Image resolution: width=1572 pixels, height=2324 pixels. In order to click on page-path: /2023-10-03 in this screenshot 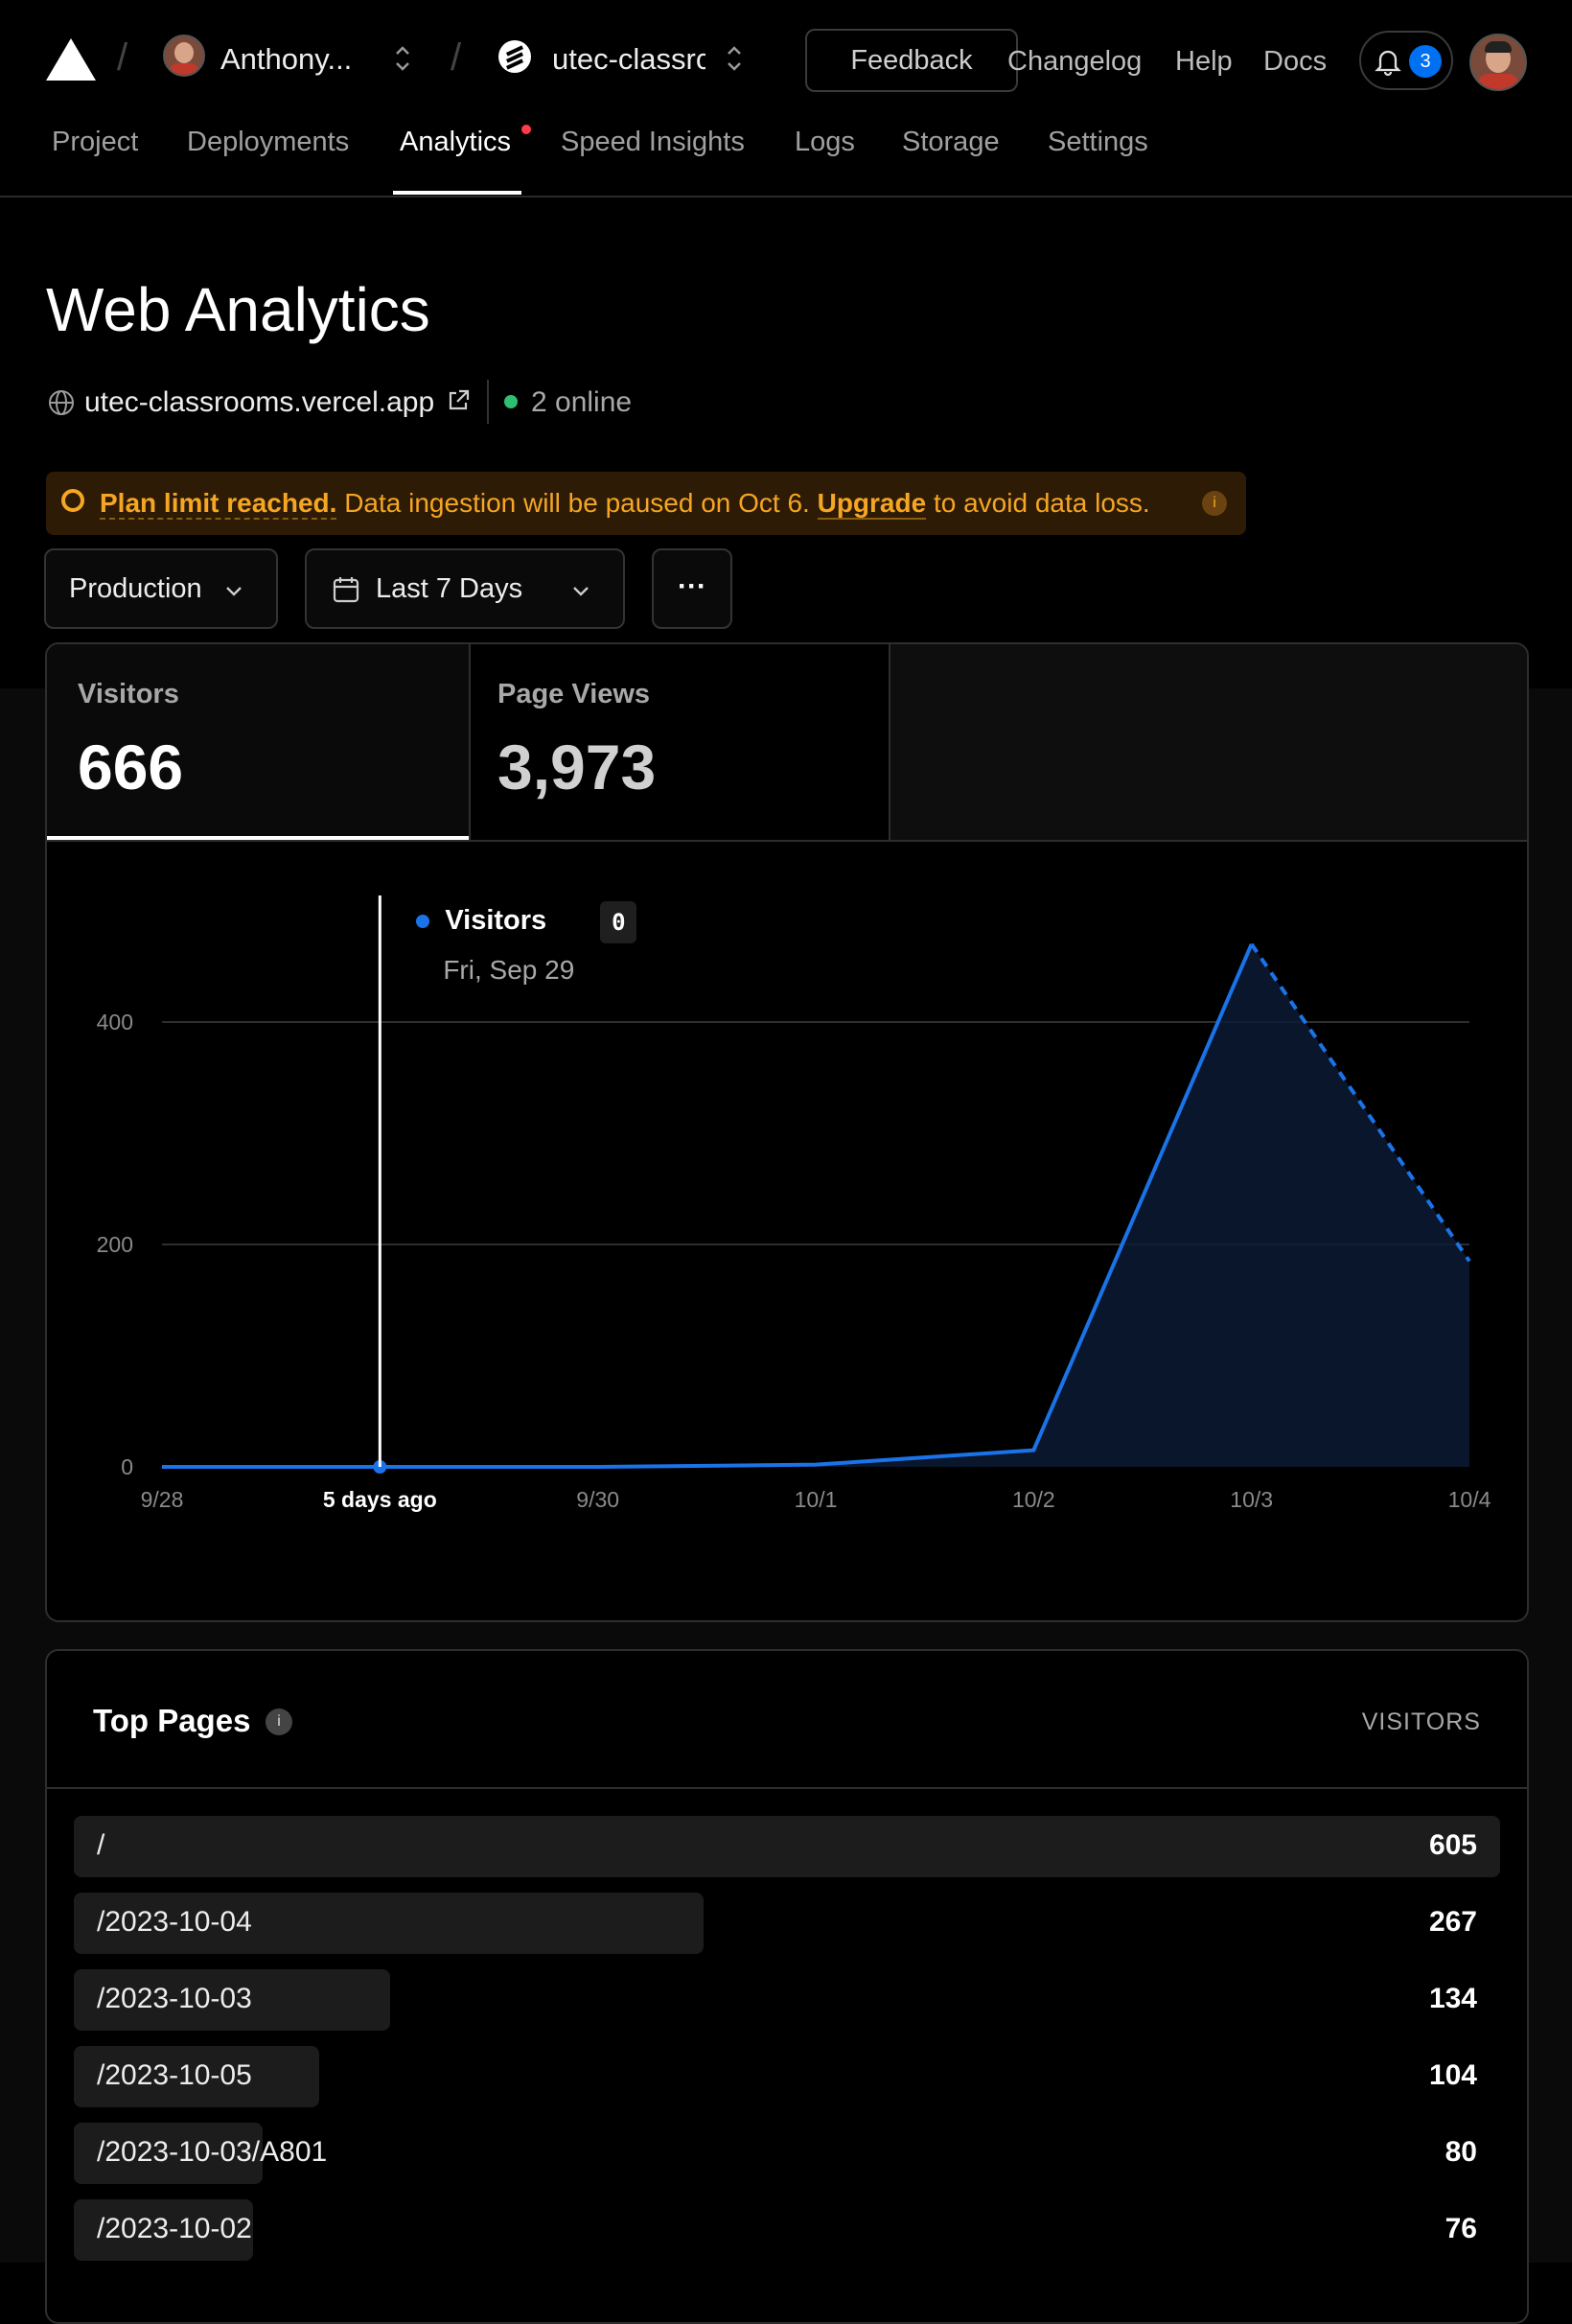, I will do `click(174, 1998)`.